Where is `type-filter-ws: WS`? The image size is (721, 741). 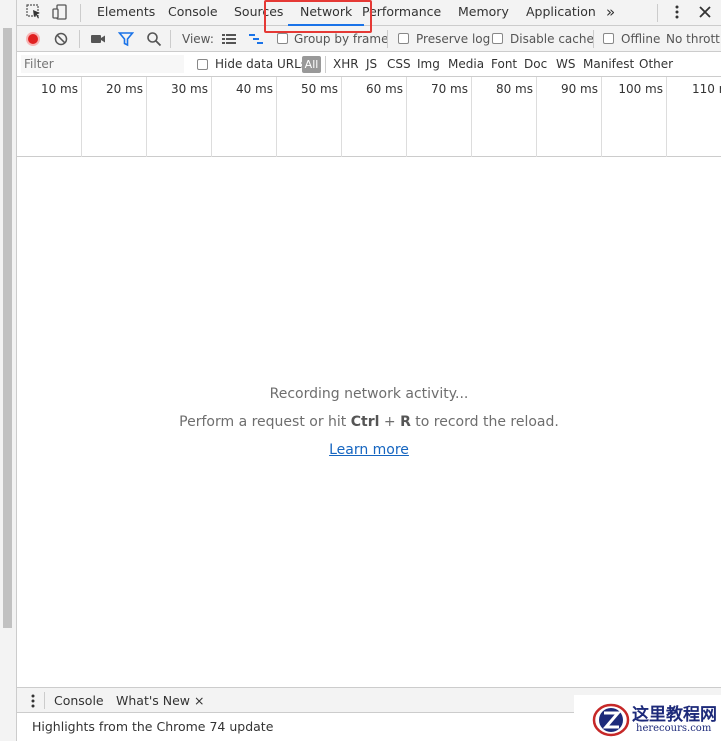 type-filter-ws: WS is located at coordinates (565, 64).